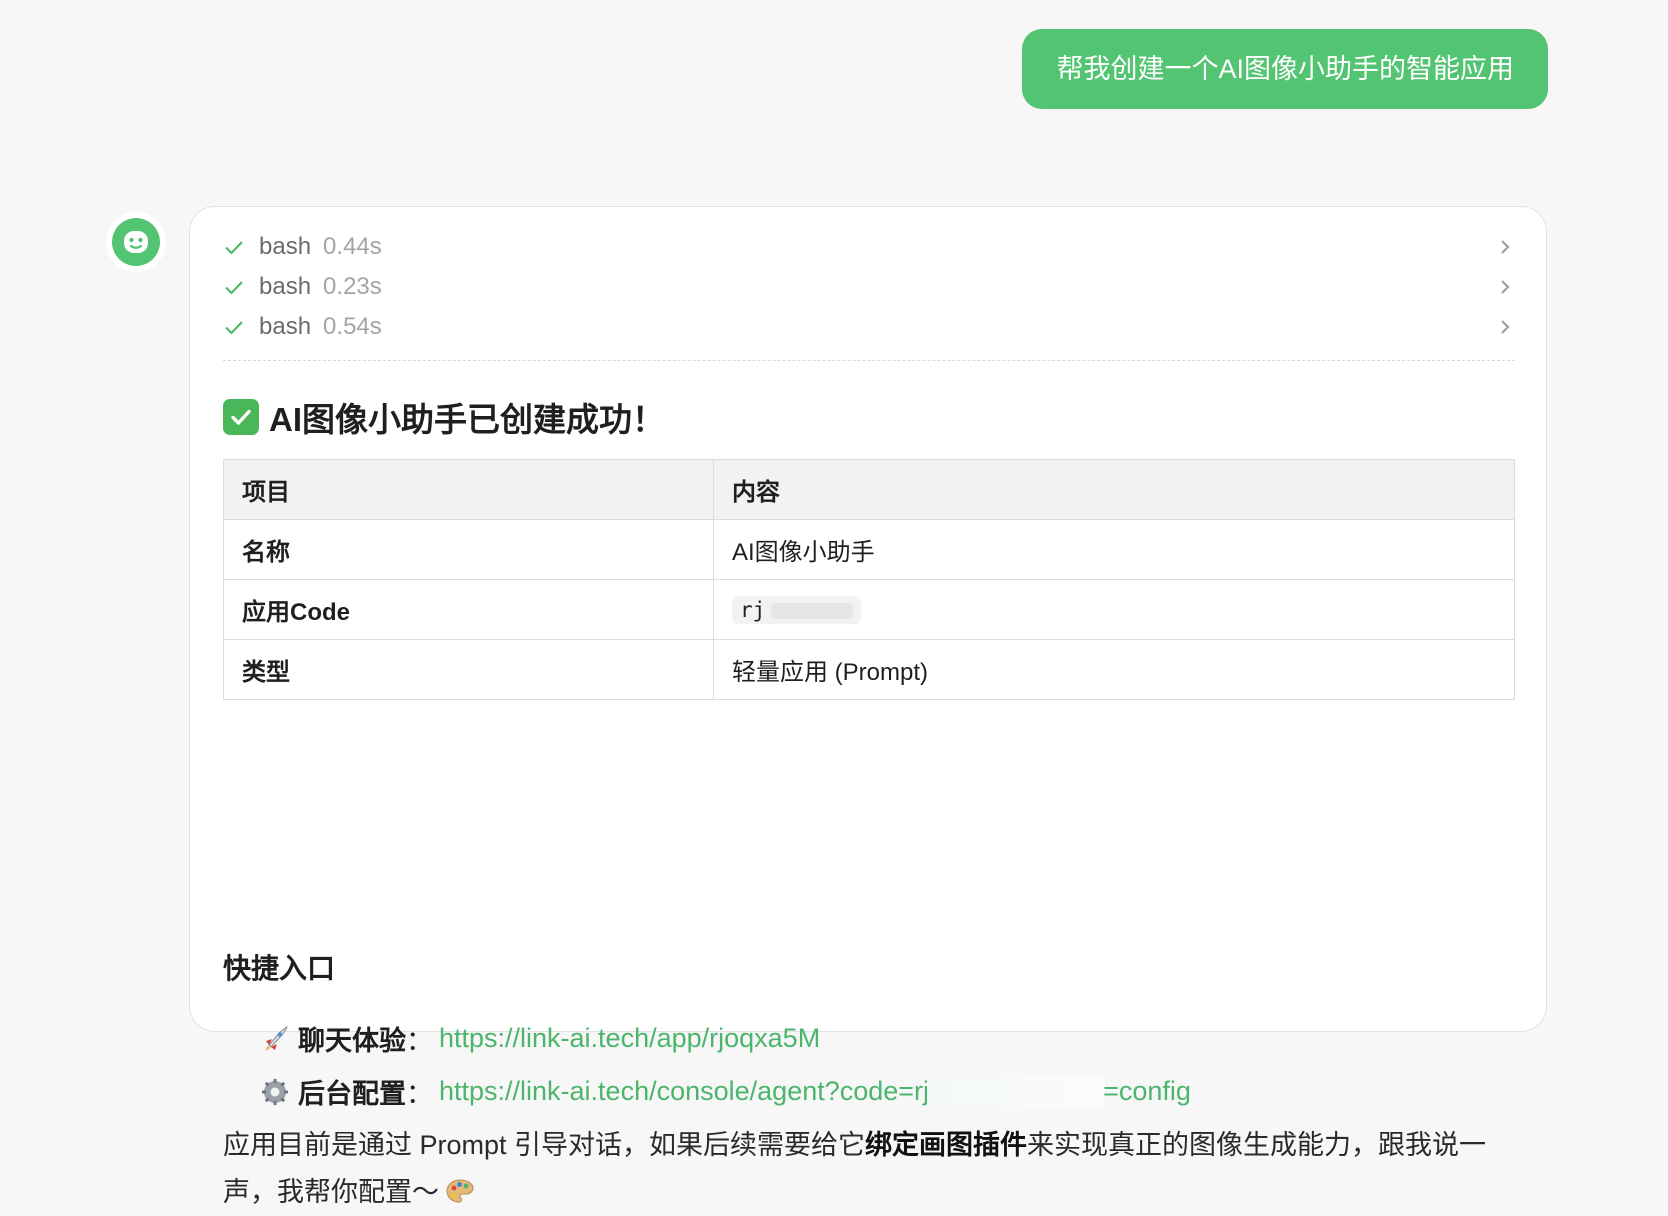 Image resolution: width=1668 pixels, height=1216 pixels. Describe the element at coordinates (1114, 489) in the screenshot. I see `table-header-cell: 内容` at that location.